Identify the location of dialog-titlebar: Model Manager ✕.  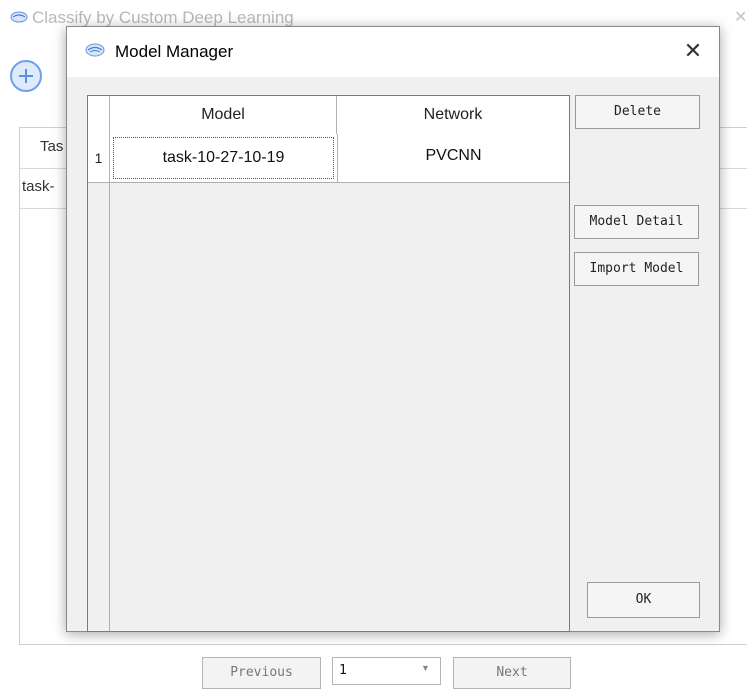
(393, 52).